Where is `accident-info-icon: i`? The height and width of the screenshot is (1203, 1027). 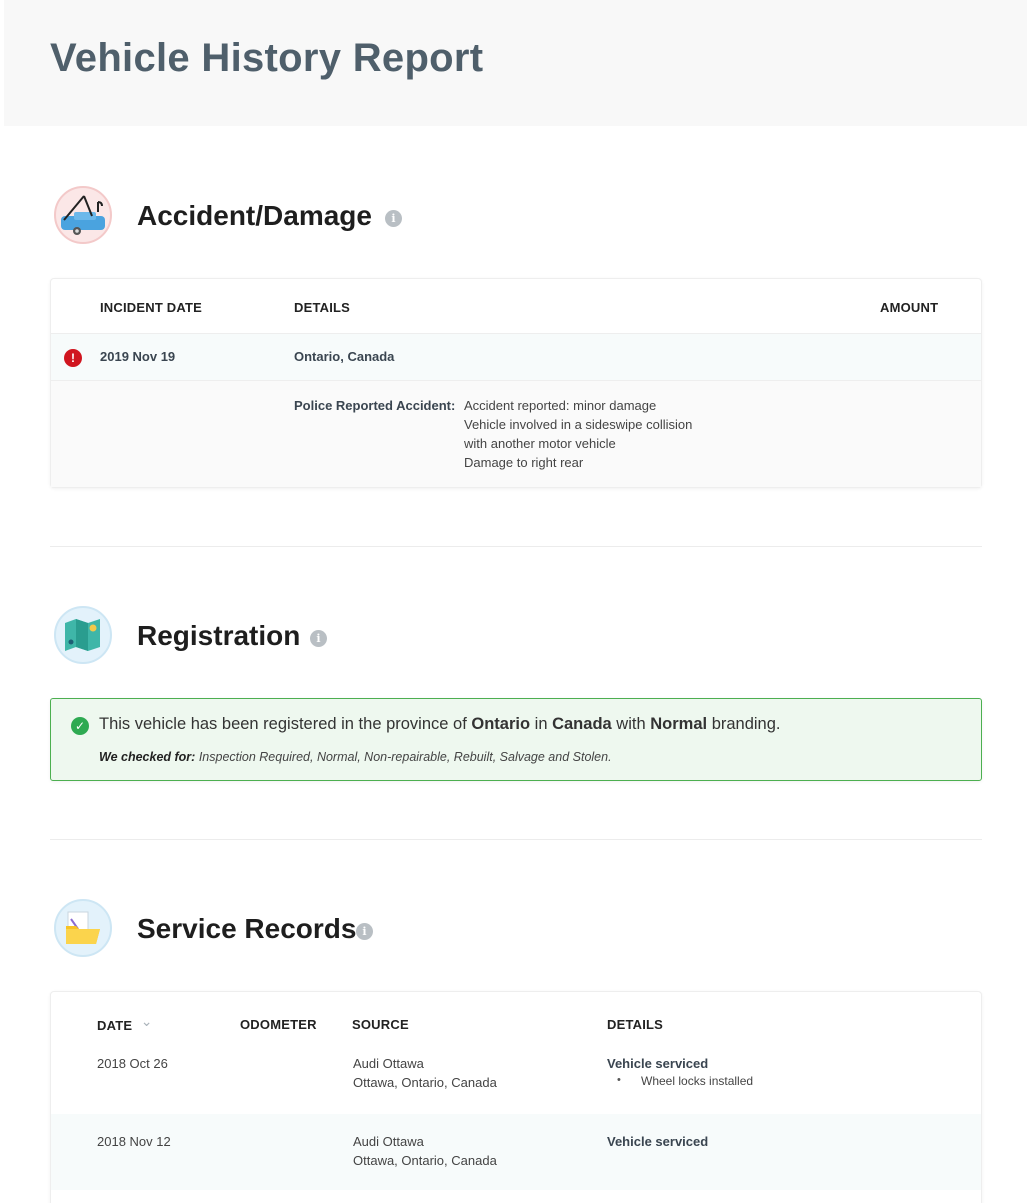
accident-info-icon: i is located at coordinates (393, 218).